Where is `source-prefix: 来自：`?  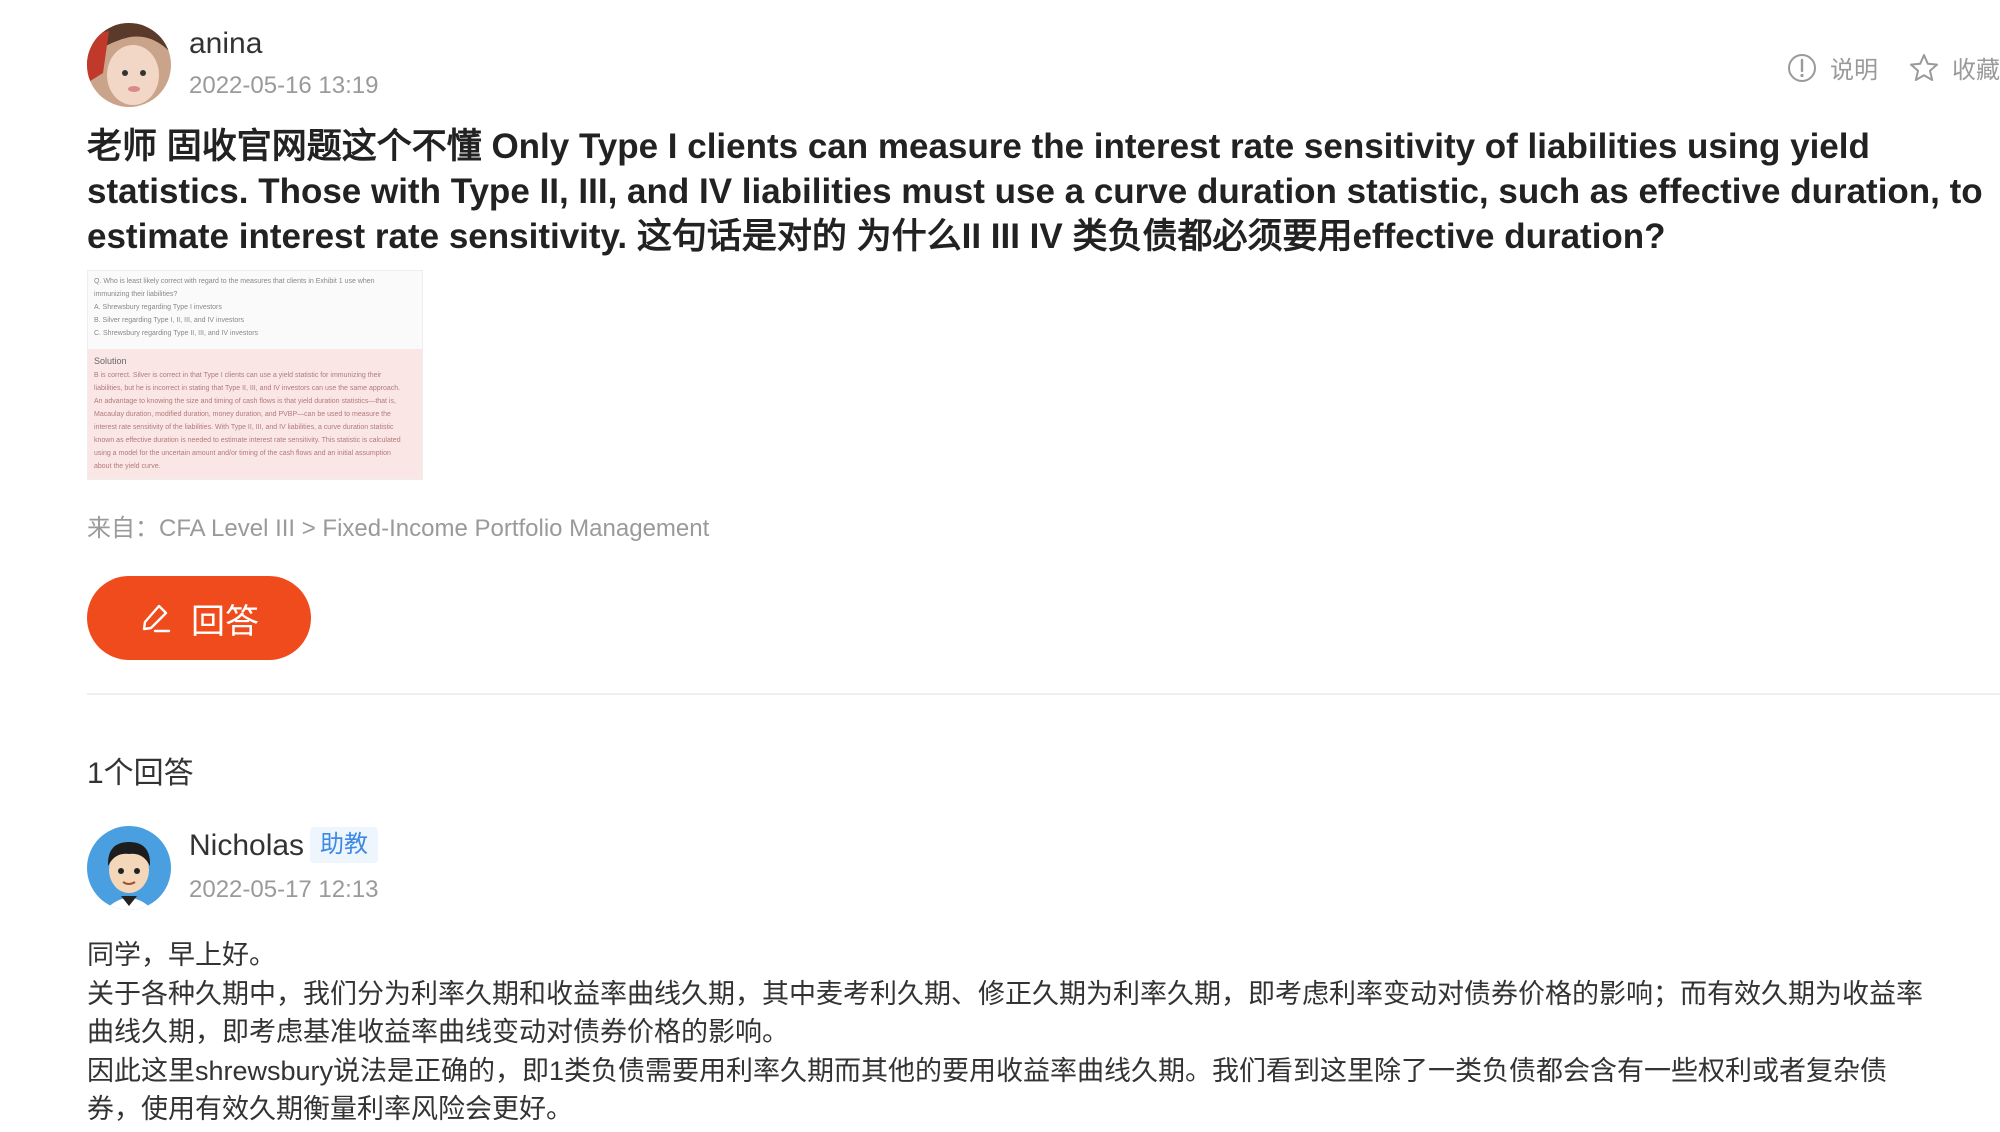 source-prefix: 来自： is located at coordinates (123, 528).